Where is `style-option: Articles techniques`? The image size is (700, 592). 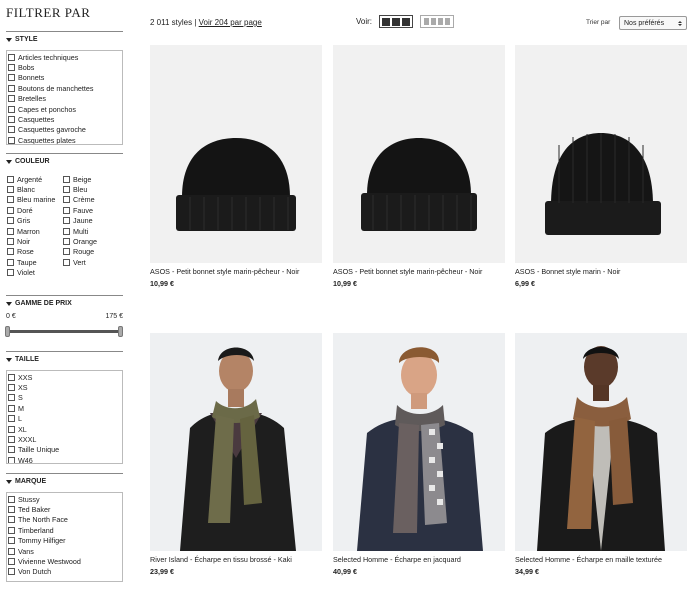
style-option: Articles techniques is located at coordinates (64, 57).